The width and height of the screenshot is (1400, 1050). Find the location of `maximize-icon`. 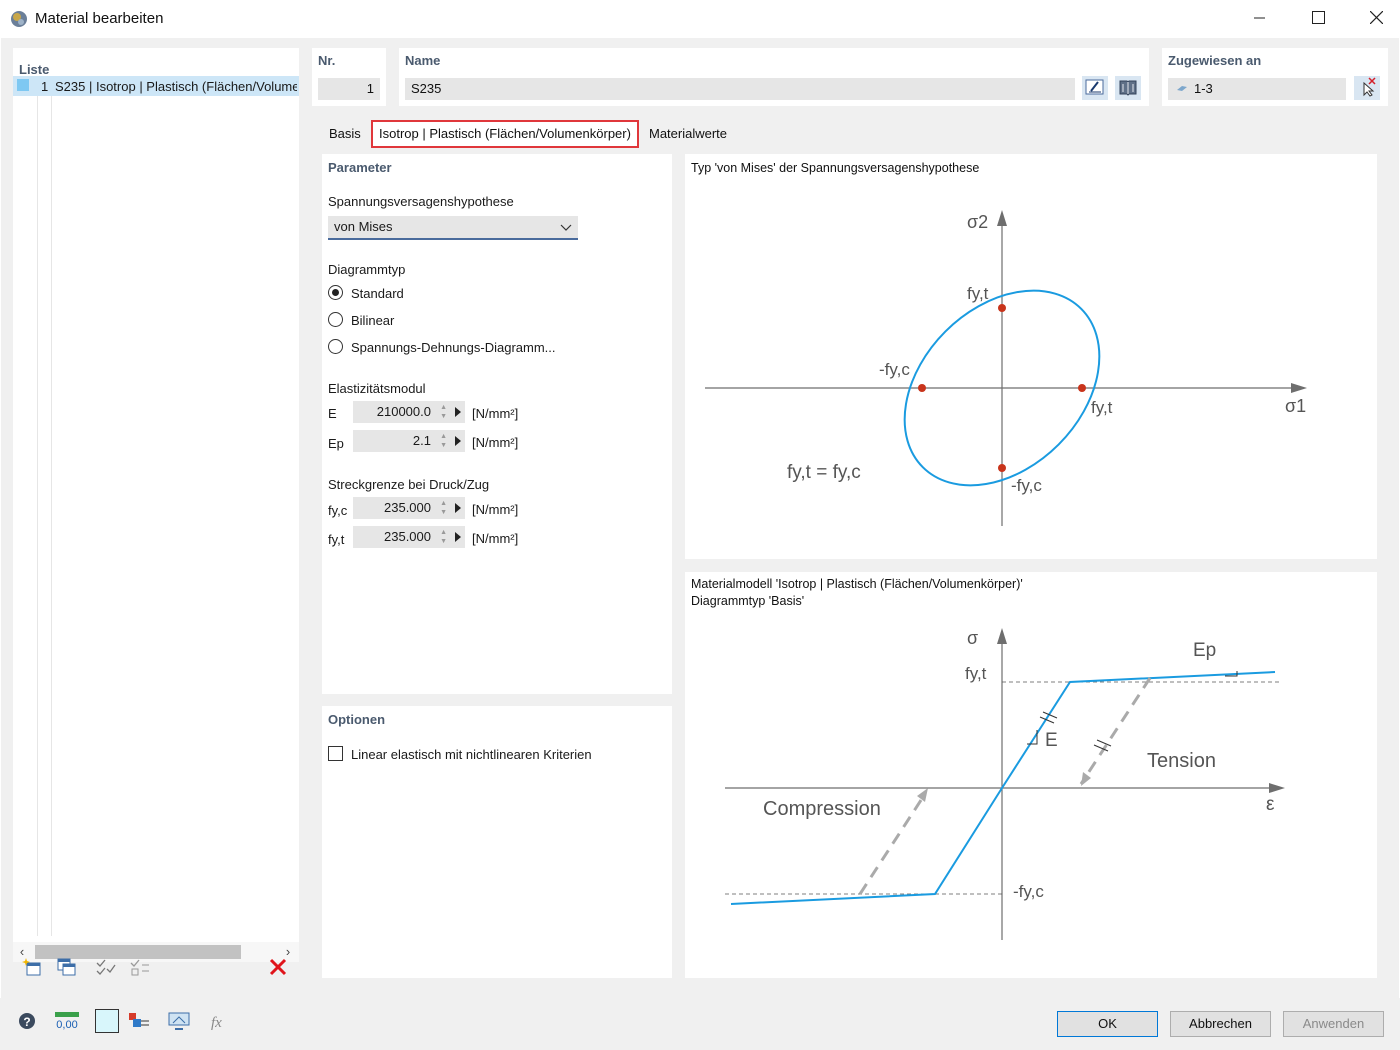

maximize-icon is located at coordinates (1318, 19).